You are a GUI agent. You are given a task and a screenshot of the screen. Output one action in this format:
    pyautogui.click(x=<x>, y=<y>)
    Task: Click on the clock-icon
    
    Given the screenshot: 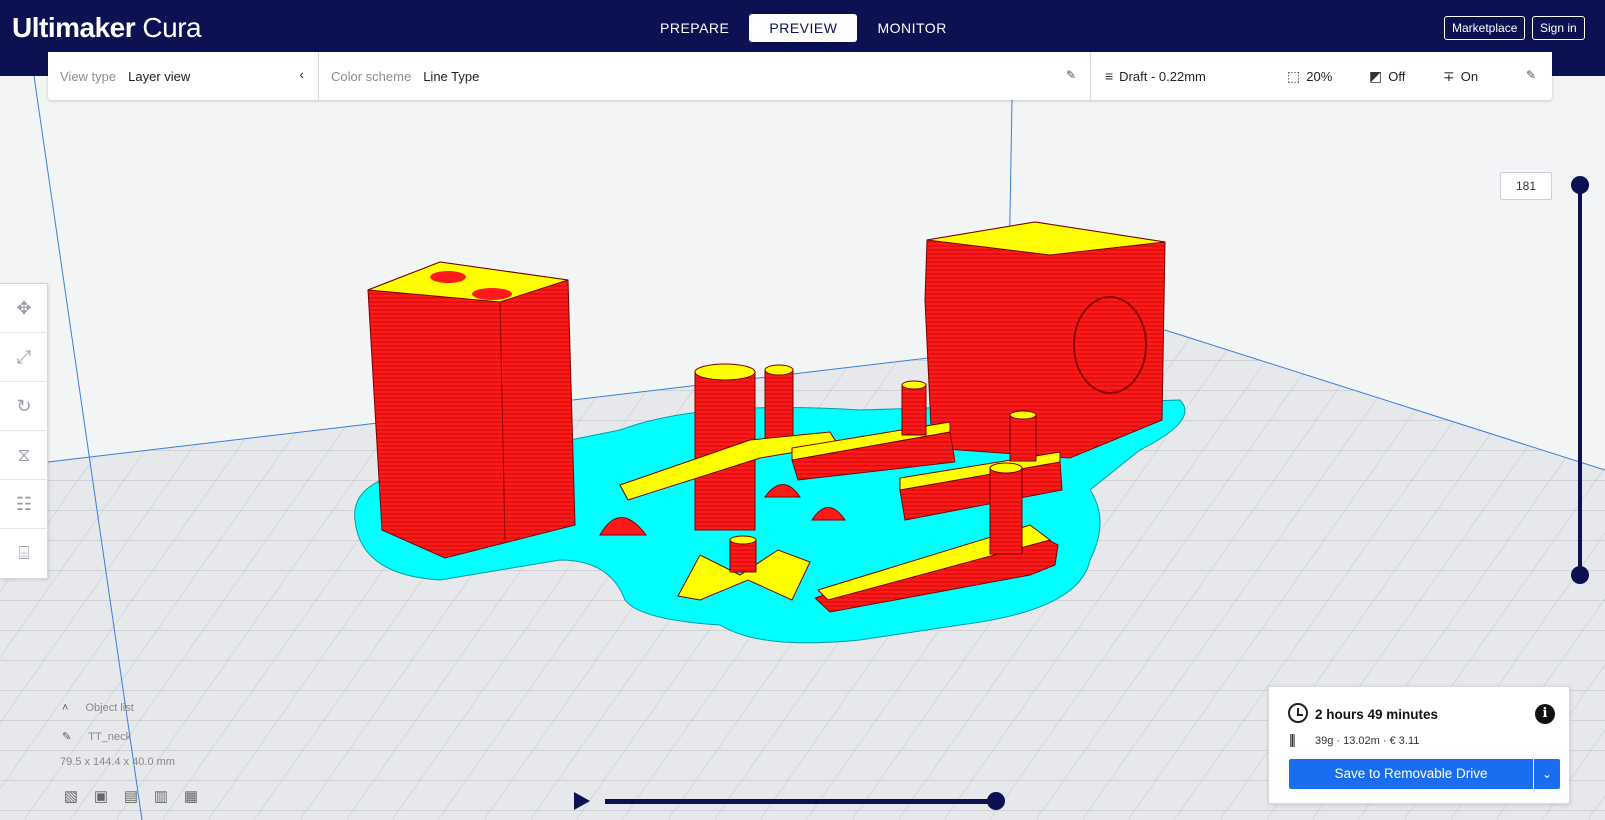 What is the action you would take?
    pyautogui.click(x=1298, y=713)
    